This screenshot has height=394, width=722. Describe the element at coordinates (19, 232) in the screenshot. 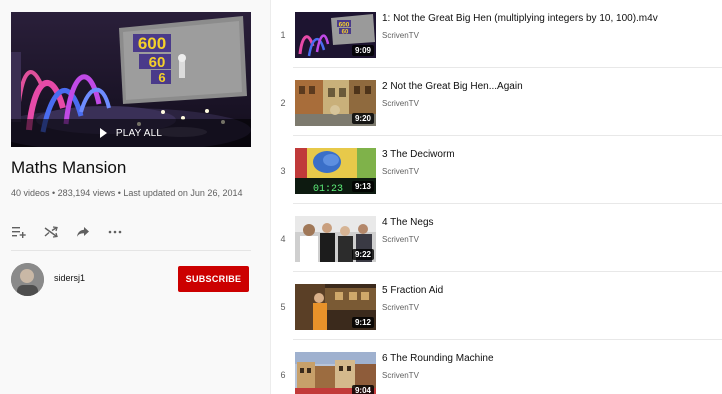

I see `add-to-queue-icon` at that location.